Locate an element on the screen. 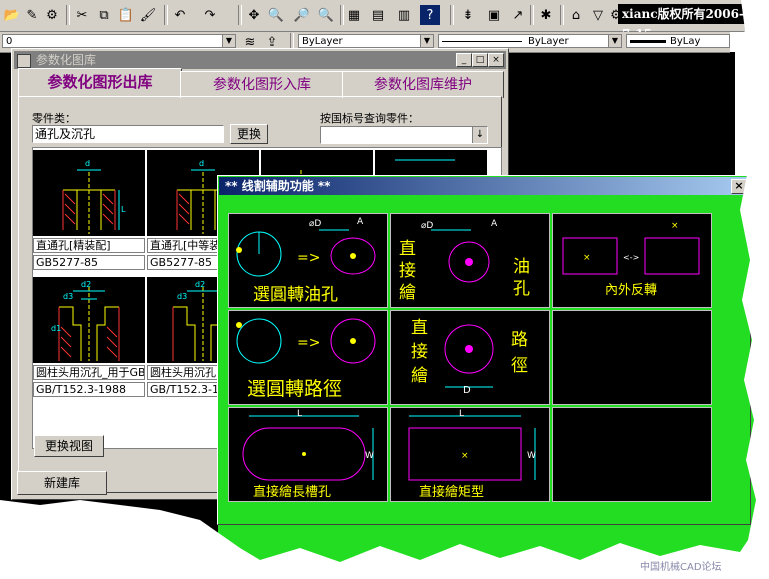 The image size is (769, 579). cell-label: 直接繪矩型 is located at coordinates (451, 492).